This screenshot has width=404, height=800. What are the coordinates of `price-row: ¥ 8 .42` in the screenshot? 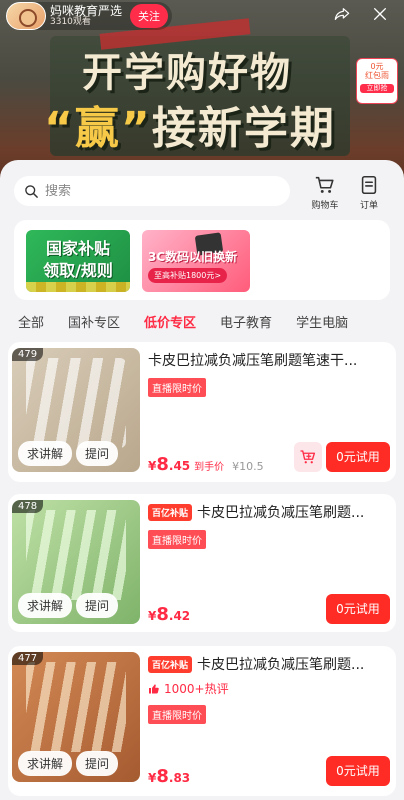 It's located at (169, 614).